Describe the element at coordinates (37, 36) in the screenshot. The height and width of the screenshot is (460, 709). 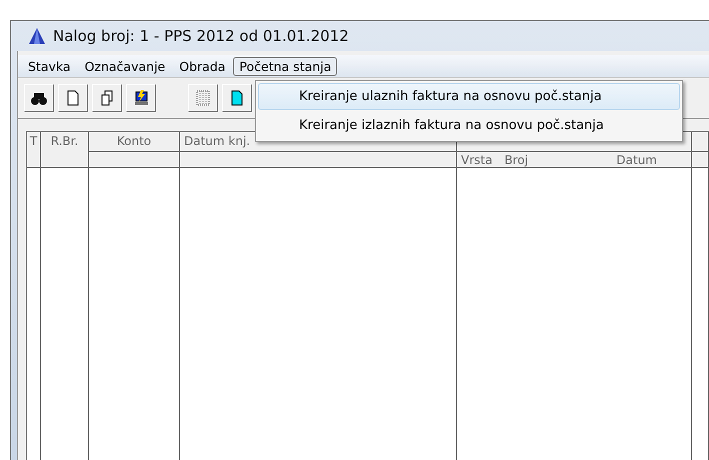
I see `pyramid-icon` at that location.